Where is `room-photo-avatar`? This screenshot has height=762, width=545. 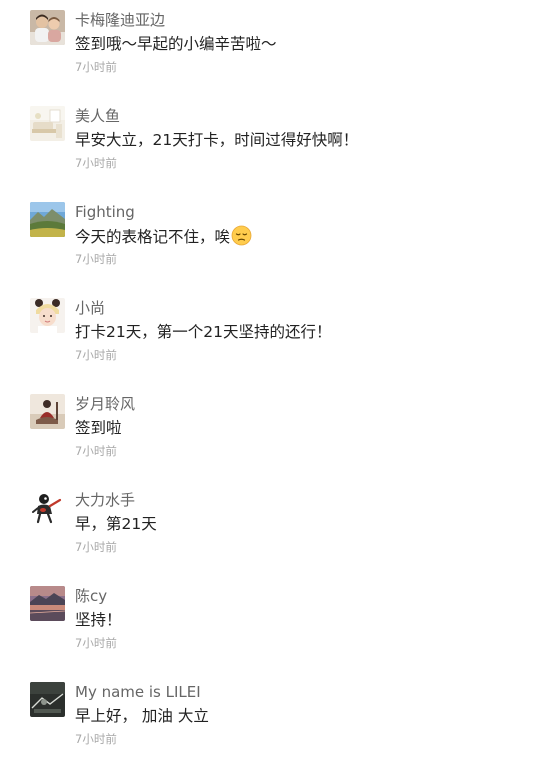 room-photo-avatar is located at coordinates (47, 123).